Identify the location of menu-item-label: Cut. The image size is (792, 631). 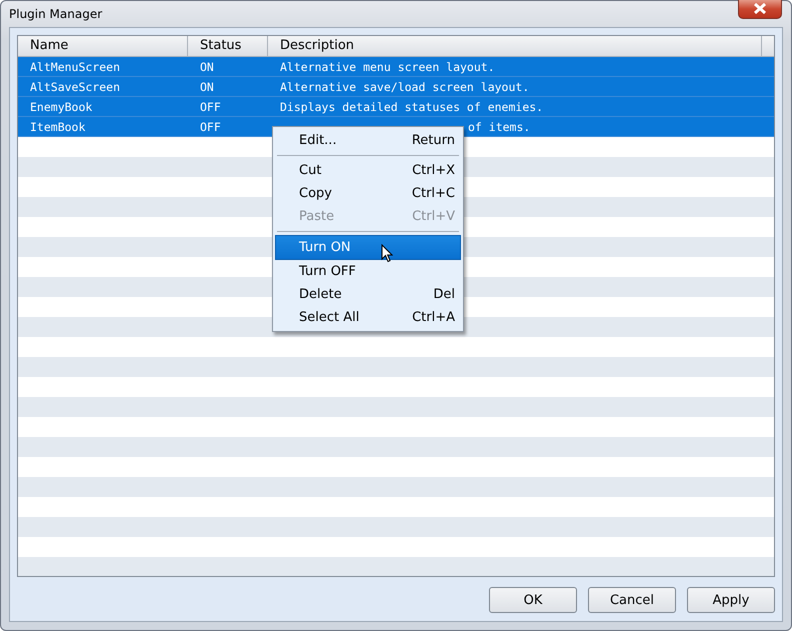
(310, 170).